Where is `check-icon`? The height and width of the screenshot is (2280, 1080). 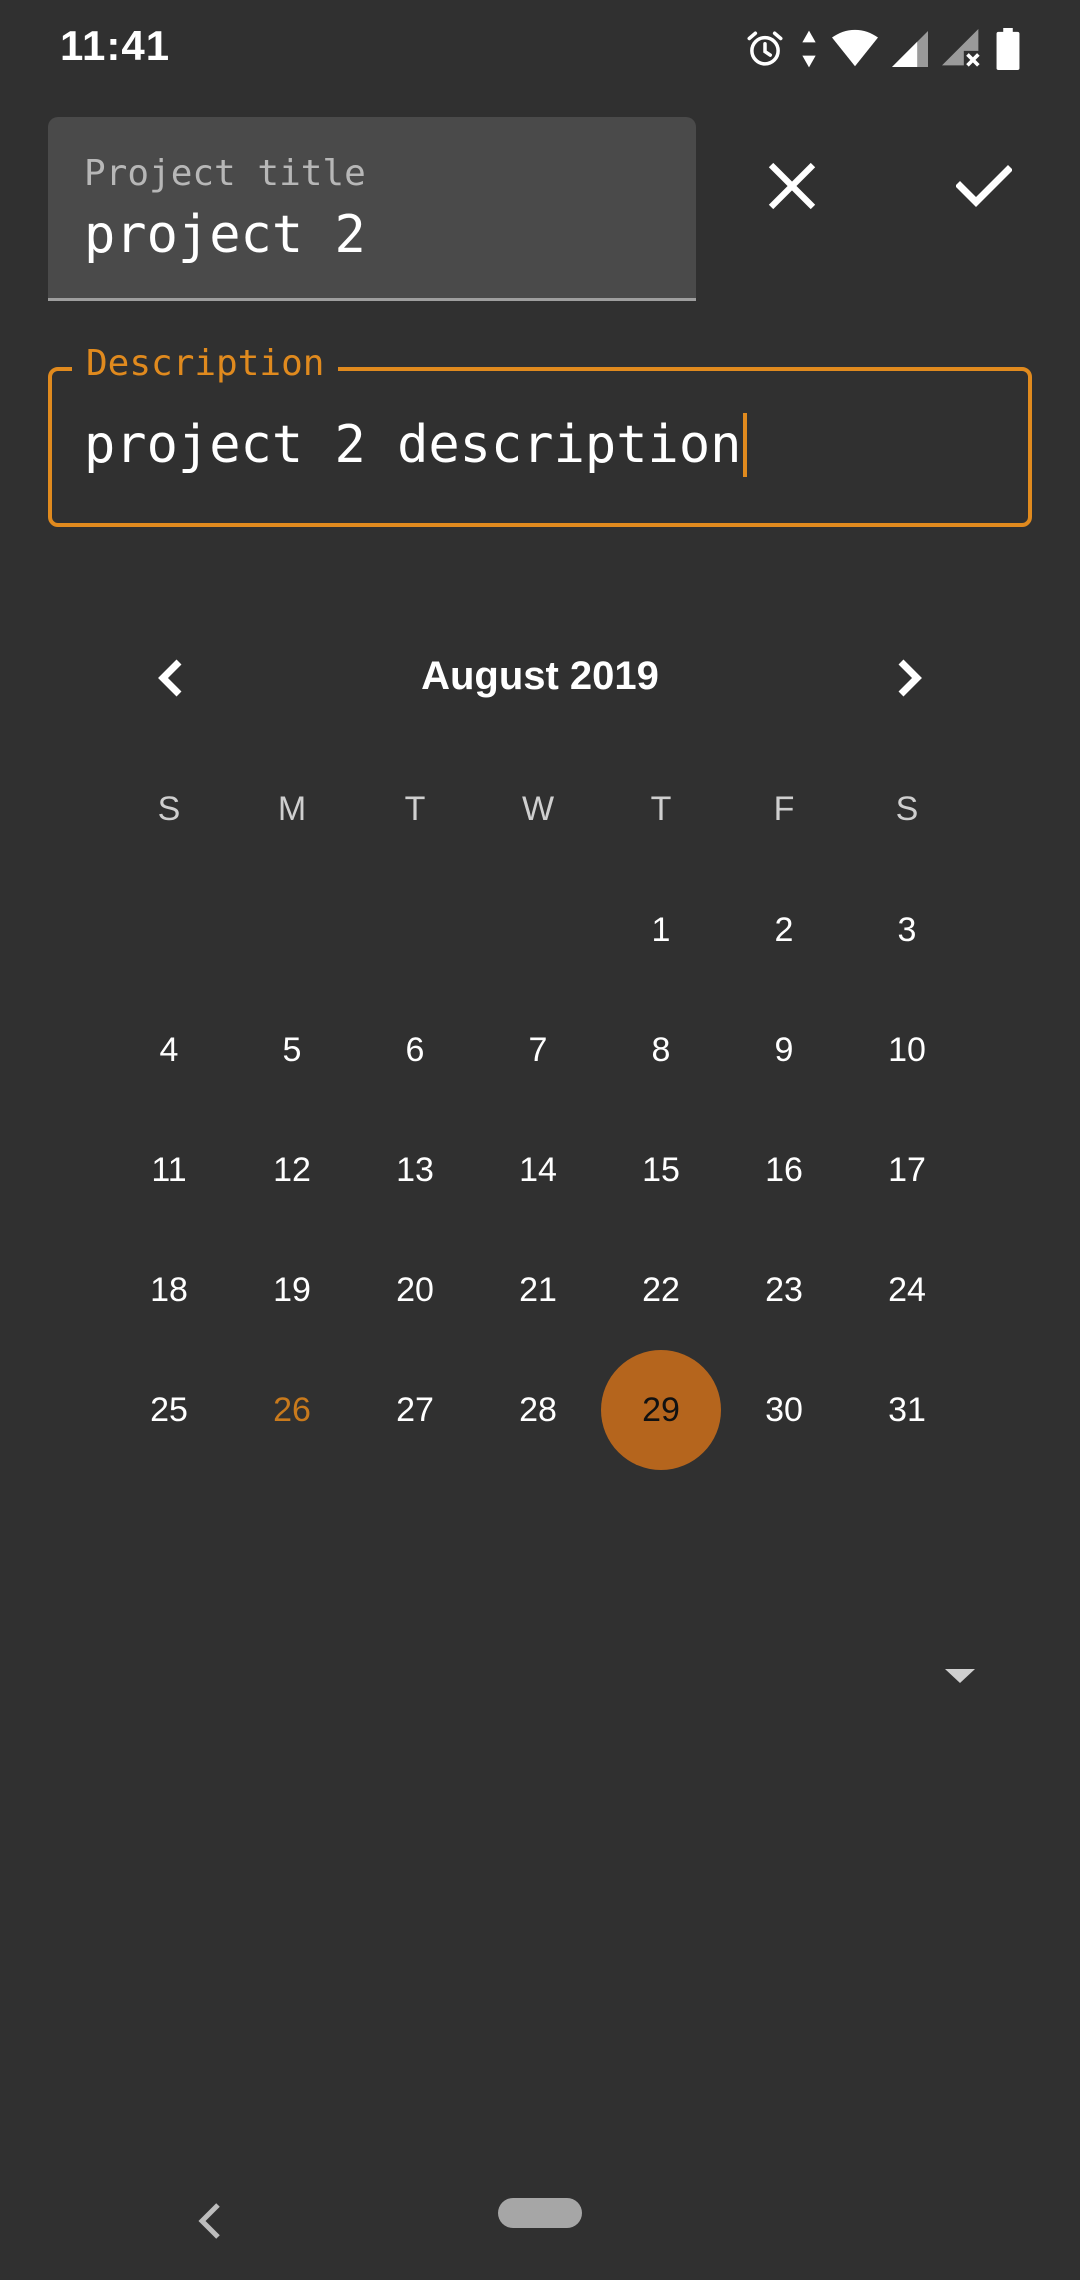
check-icon is located at coordinates (984, 188).